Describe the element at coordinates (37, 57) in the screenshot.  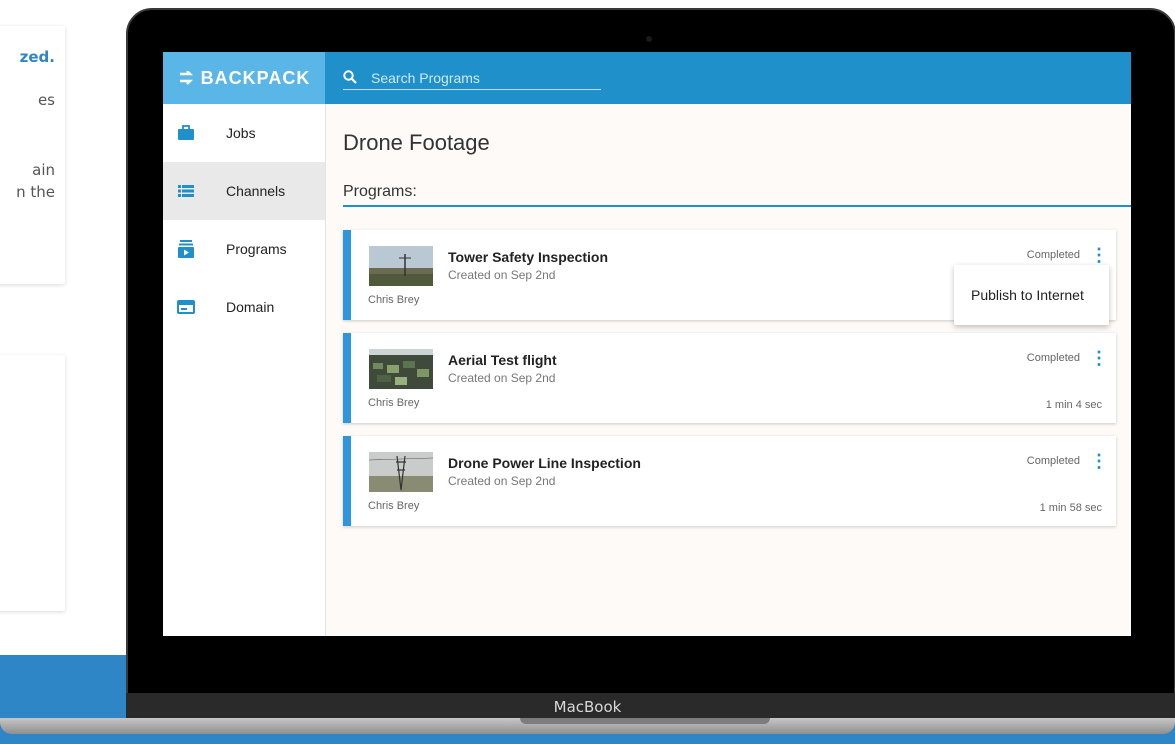
I see `marketing-text: zed.` at that location.